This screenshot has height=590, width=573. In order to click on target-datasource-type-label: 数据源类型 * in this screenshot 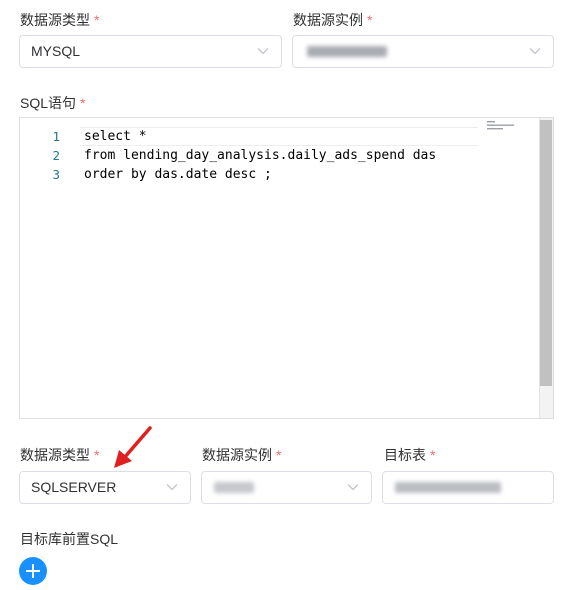, I will do `click(59, 455)`.